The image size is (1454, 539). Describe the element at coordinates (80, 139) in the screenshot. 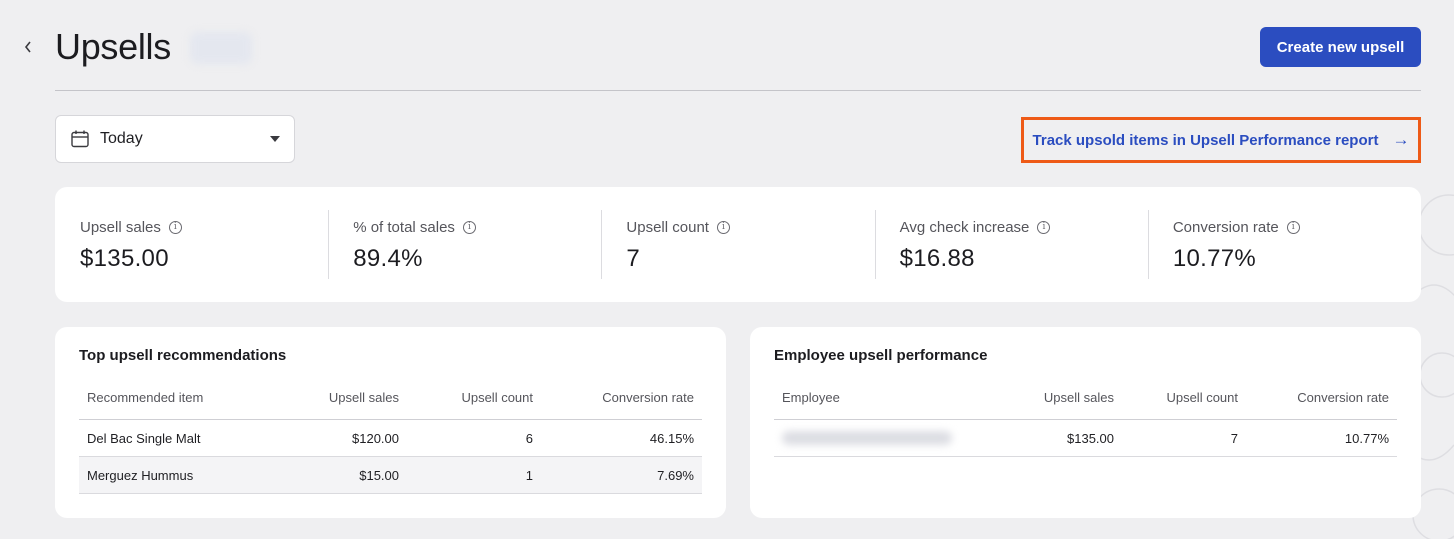

I see `calendar-icon` at that location.